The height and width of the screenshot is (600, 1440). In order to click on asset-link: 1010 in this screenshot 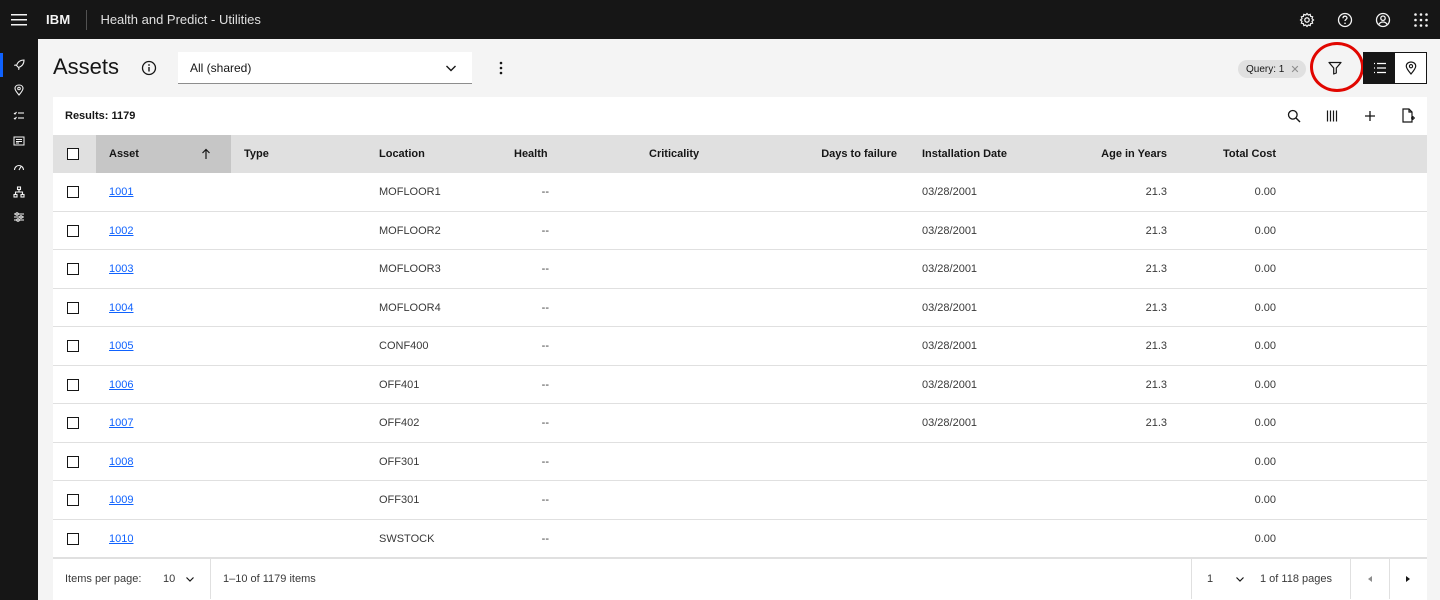, I will do `click(121, 539)`.